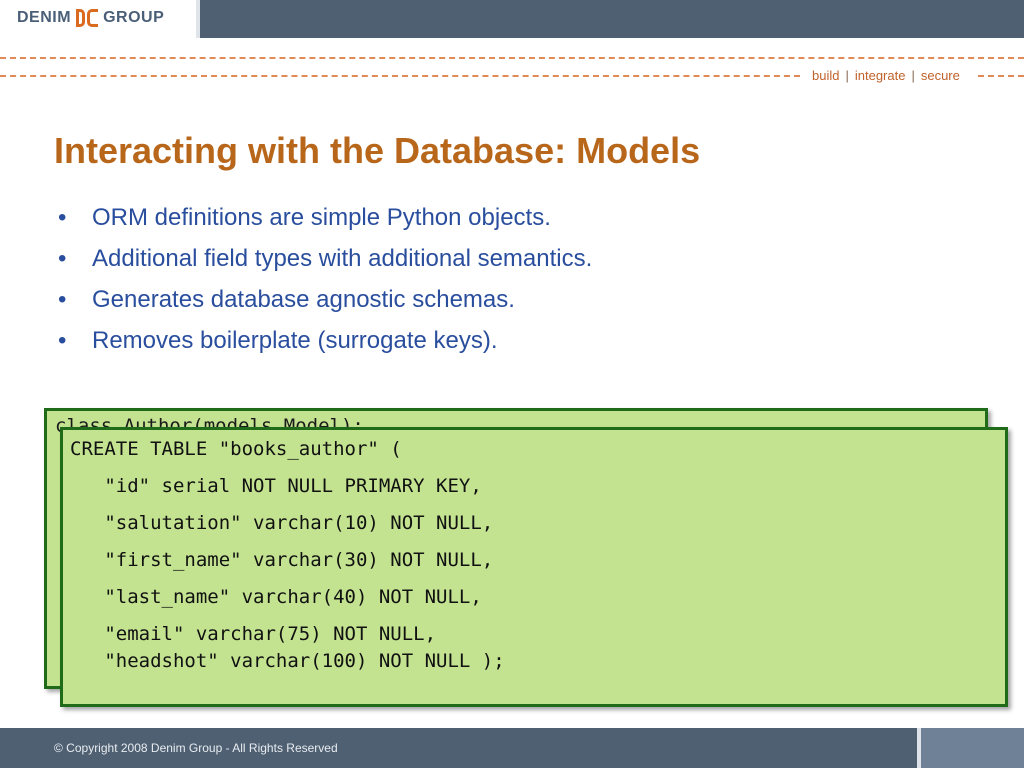 Image resolution: width=1024 pixels, height=768 pixels. I want to click on logo-area: DENIM GROUP, so click(98, 19).